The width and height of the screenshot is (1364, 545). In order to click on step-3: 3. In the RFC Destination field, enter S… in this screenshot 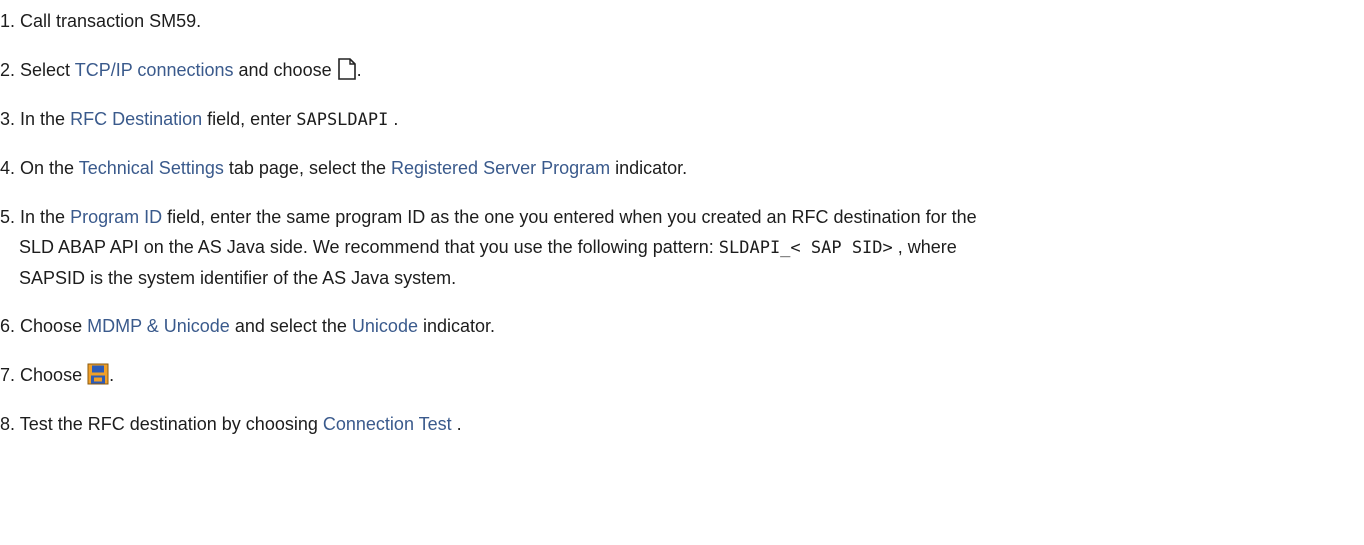, I will do `click(199, 119)`.